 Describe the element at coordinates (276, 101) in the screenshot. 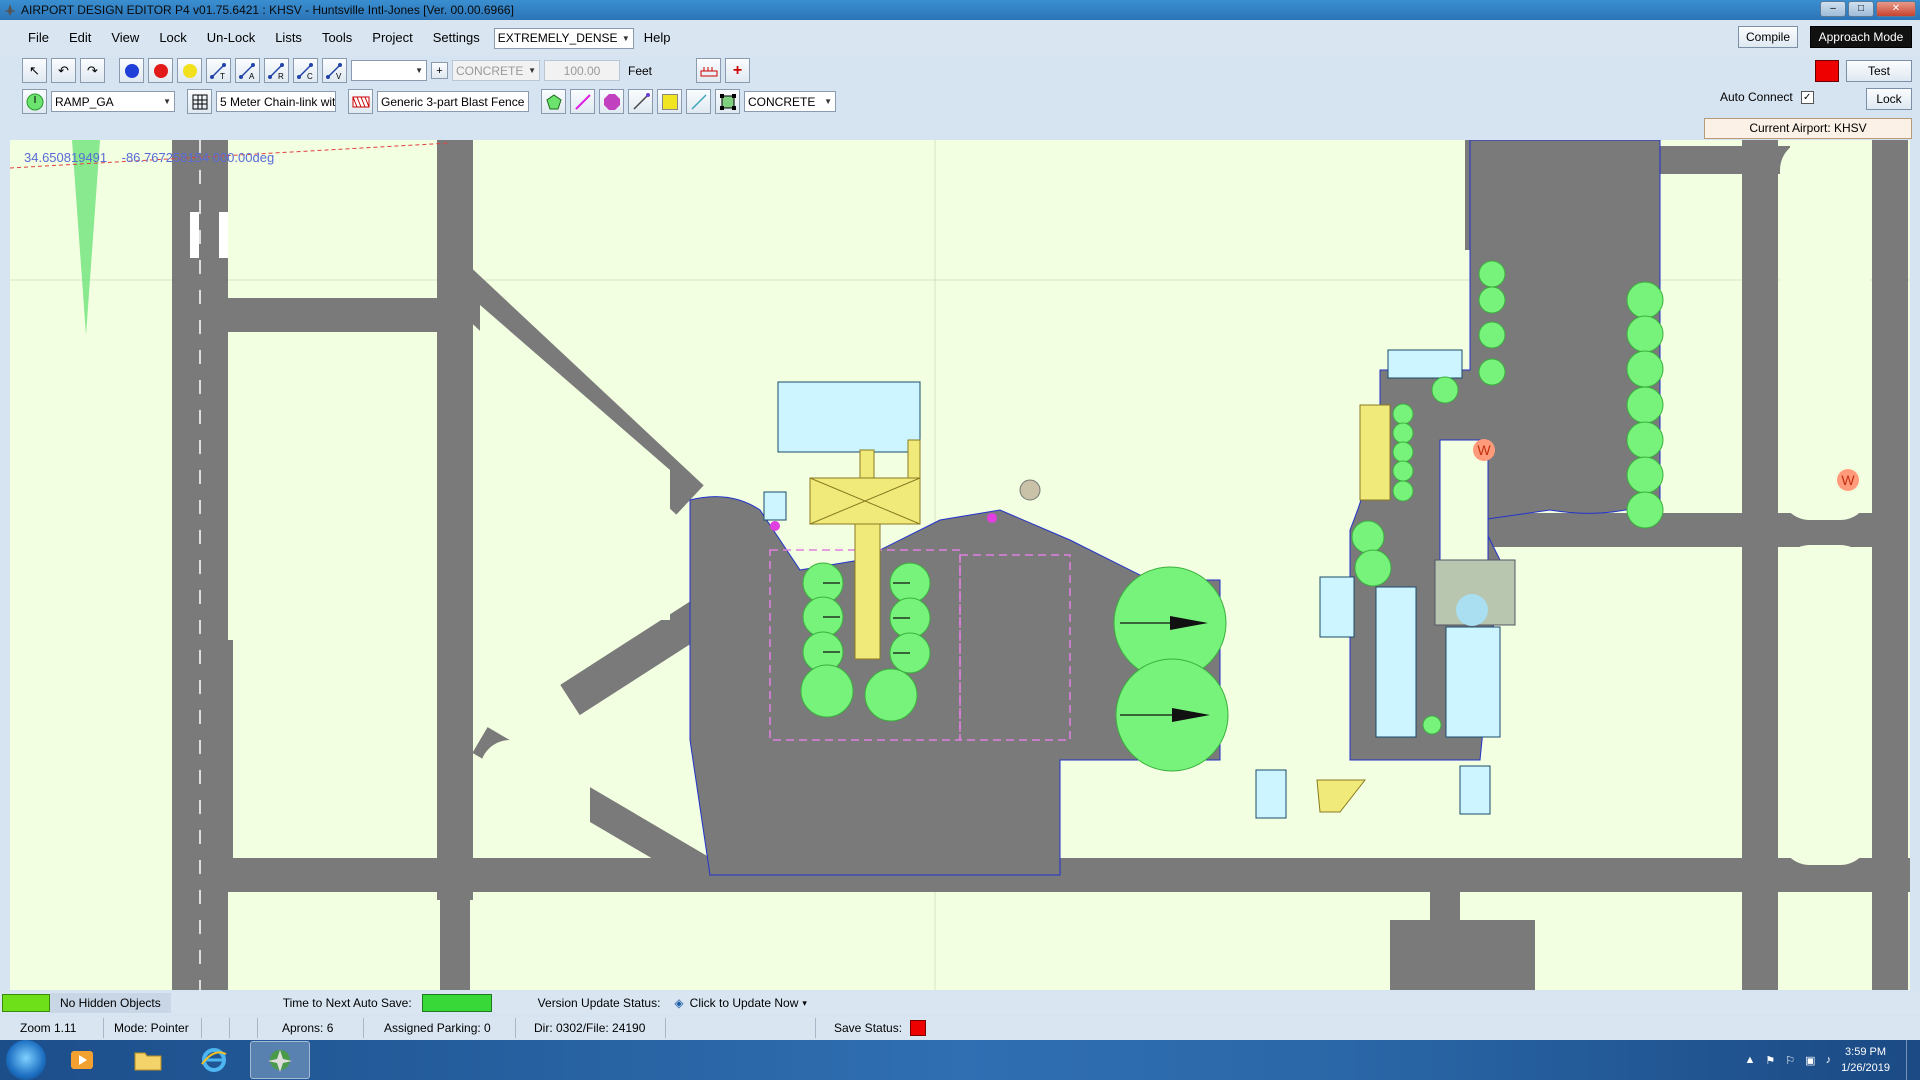

I see `fence-type-select: 5 Meter Chain-link with be▼` at that location.